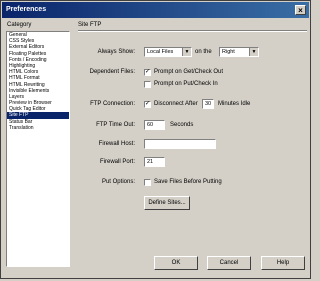 This screenshot has width=320, height=281. Describe the element at coordinates (90, 25) in the screenshot. I see `panel-title: Site FTP` at that location.